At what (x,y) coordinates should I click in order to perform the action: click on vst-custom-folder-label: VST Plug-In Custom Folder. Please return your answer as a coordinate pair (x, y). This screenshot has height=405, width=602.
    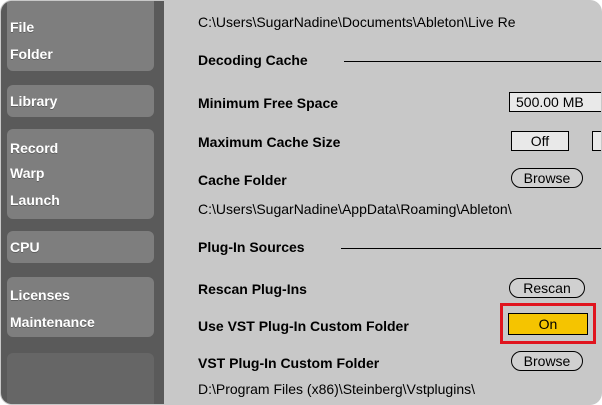
    Looking at the image, I should click on (289, 363).